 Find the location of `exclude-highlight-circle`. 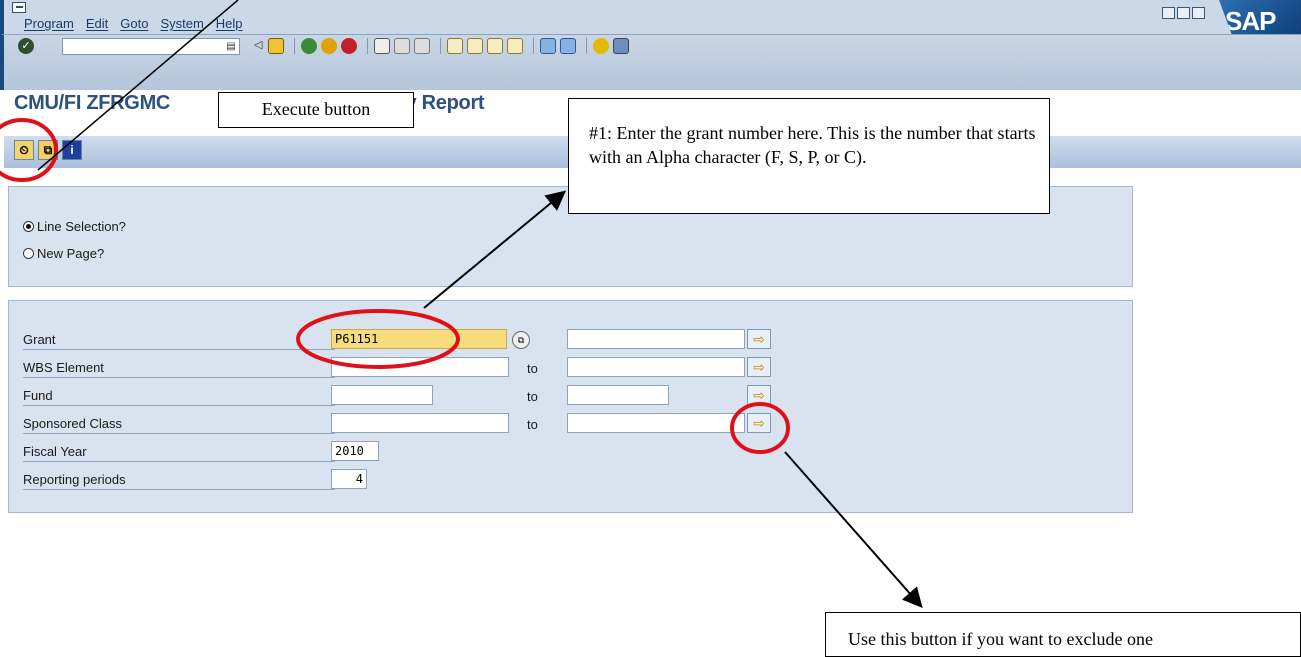

exclude-highlight-circle is located at coordinates (760, 428).